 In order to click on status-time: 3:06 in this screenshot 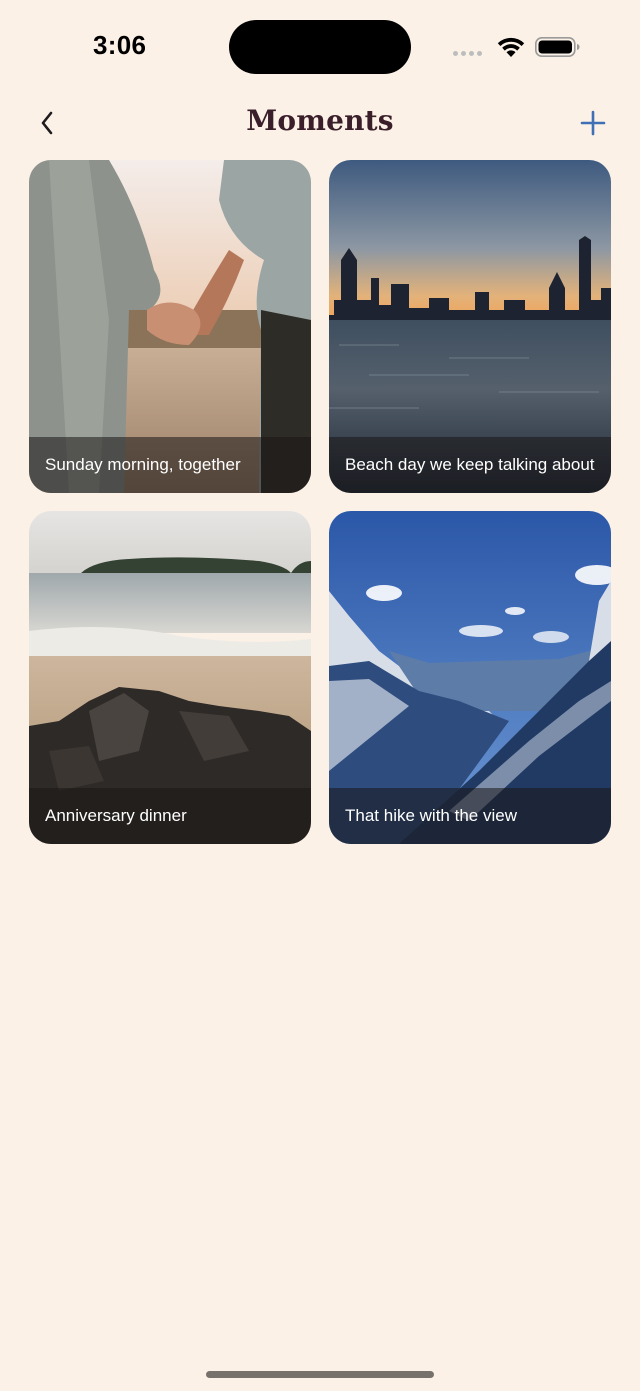, I will do `click(120, 45)`.